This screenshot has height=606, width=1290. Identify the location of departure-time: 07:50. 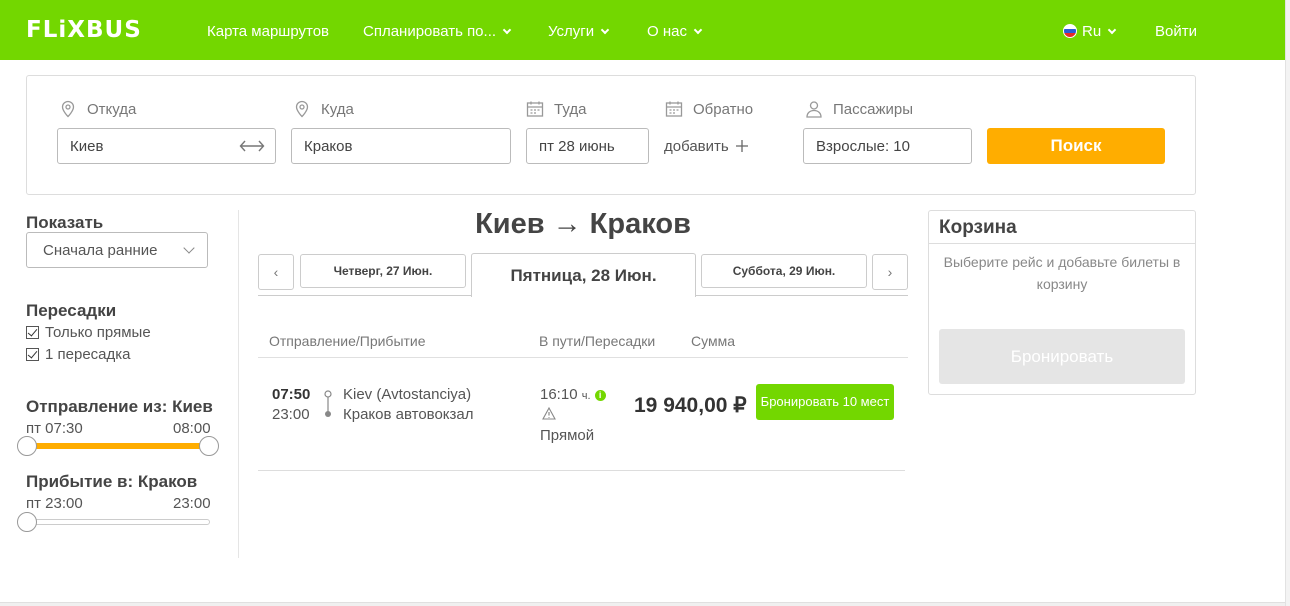
(291, 394).